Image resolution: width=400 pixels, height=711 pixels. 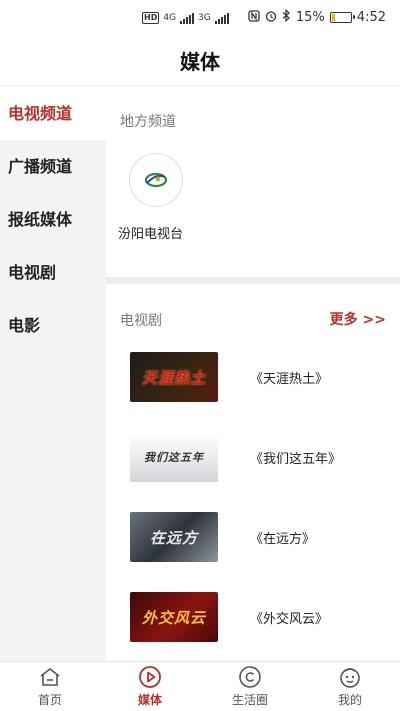 I want to click on tab-life-circle: 生活圈, so click(x=250, y=686).